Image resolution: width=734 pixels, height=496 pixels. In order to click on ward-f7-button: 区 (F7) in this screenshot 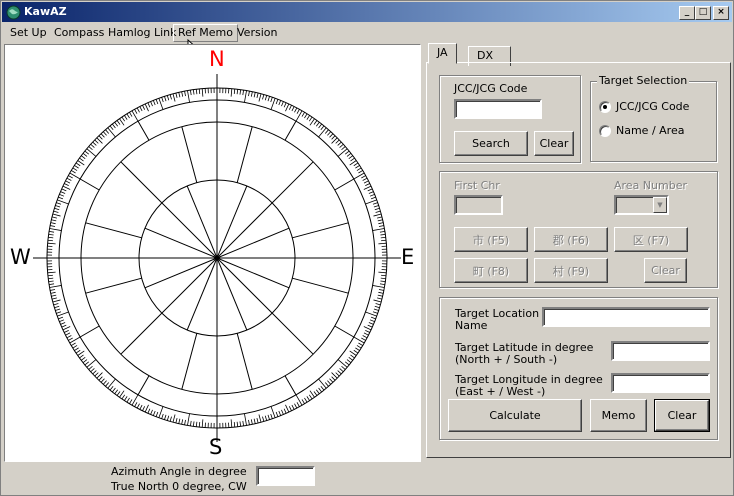, I will do `click(651, 239)`.